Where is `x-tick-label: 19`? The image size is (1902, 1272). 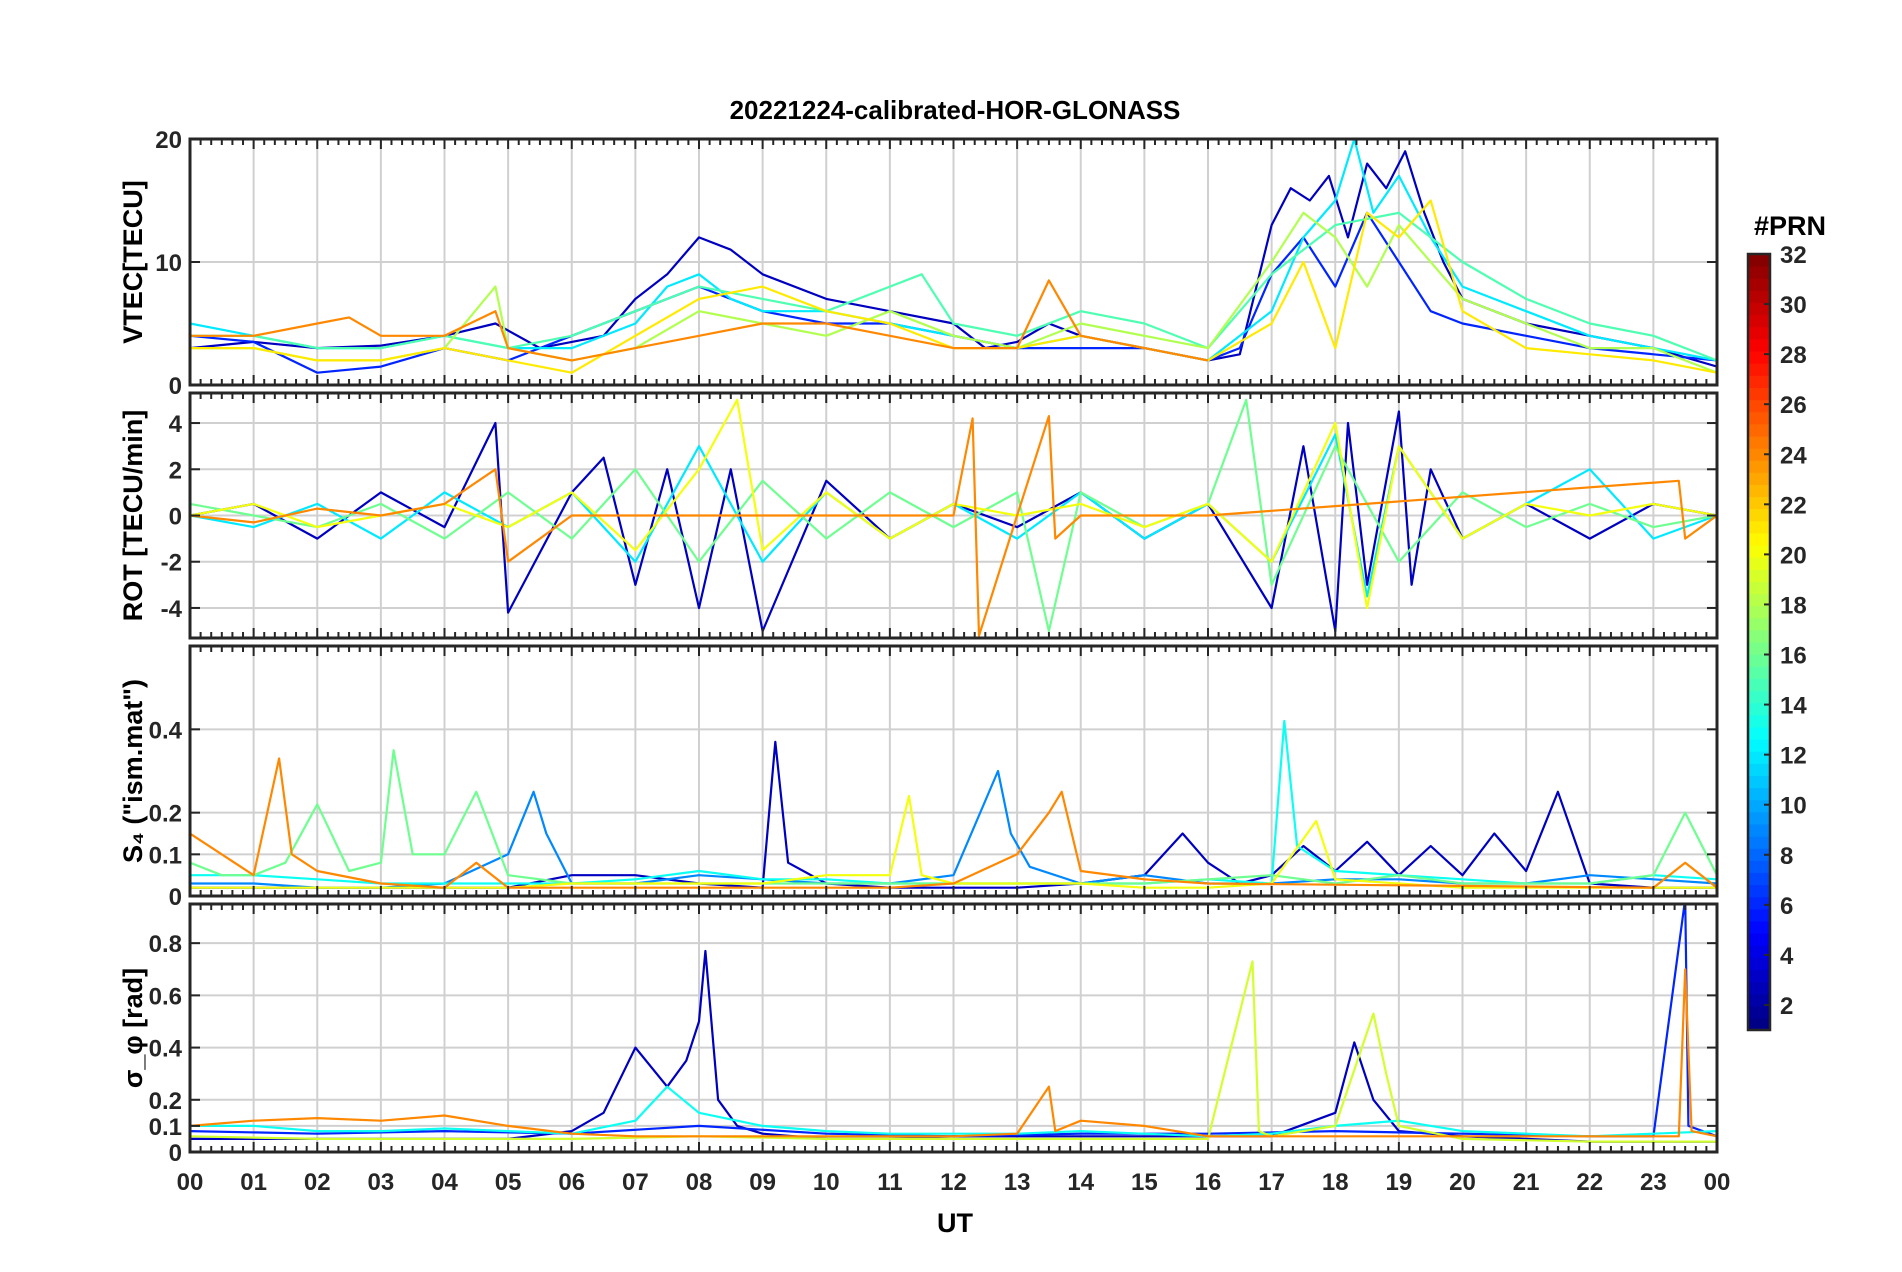
x-tick-label: 19 is located at coordinates (1399, 1182).